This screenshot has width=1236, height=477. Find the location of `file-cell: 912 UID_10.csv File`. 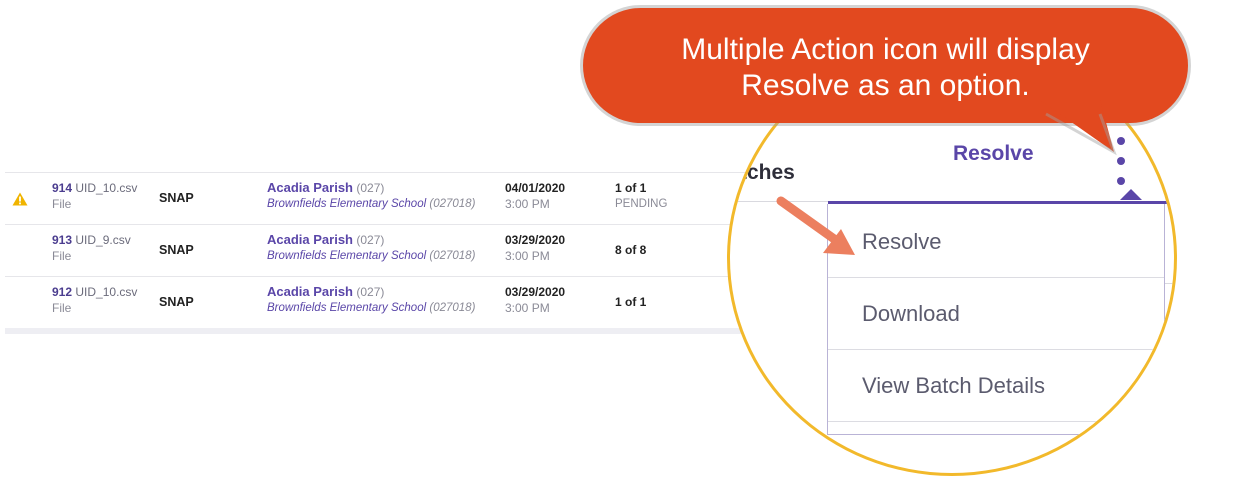

file-cell: 912 UID_10.csv File is located at coordinates (94, 300).